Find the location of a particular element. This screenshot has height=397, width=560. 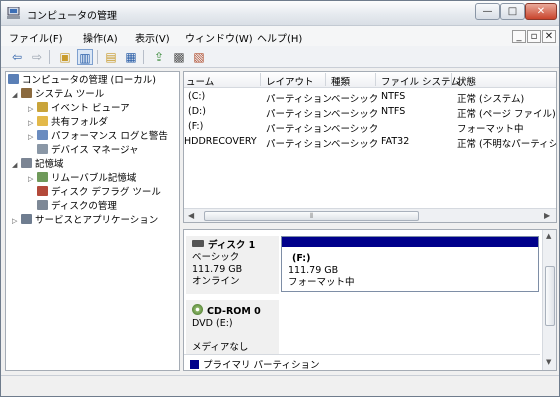

menu-help: ヘルプ(H) is located at coordinates (279, 37).